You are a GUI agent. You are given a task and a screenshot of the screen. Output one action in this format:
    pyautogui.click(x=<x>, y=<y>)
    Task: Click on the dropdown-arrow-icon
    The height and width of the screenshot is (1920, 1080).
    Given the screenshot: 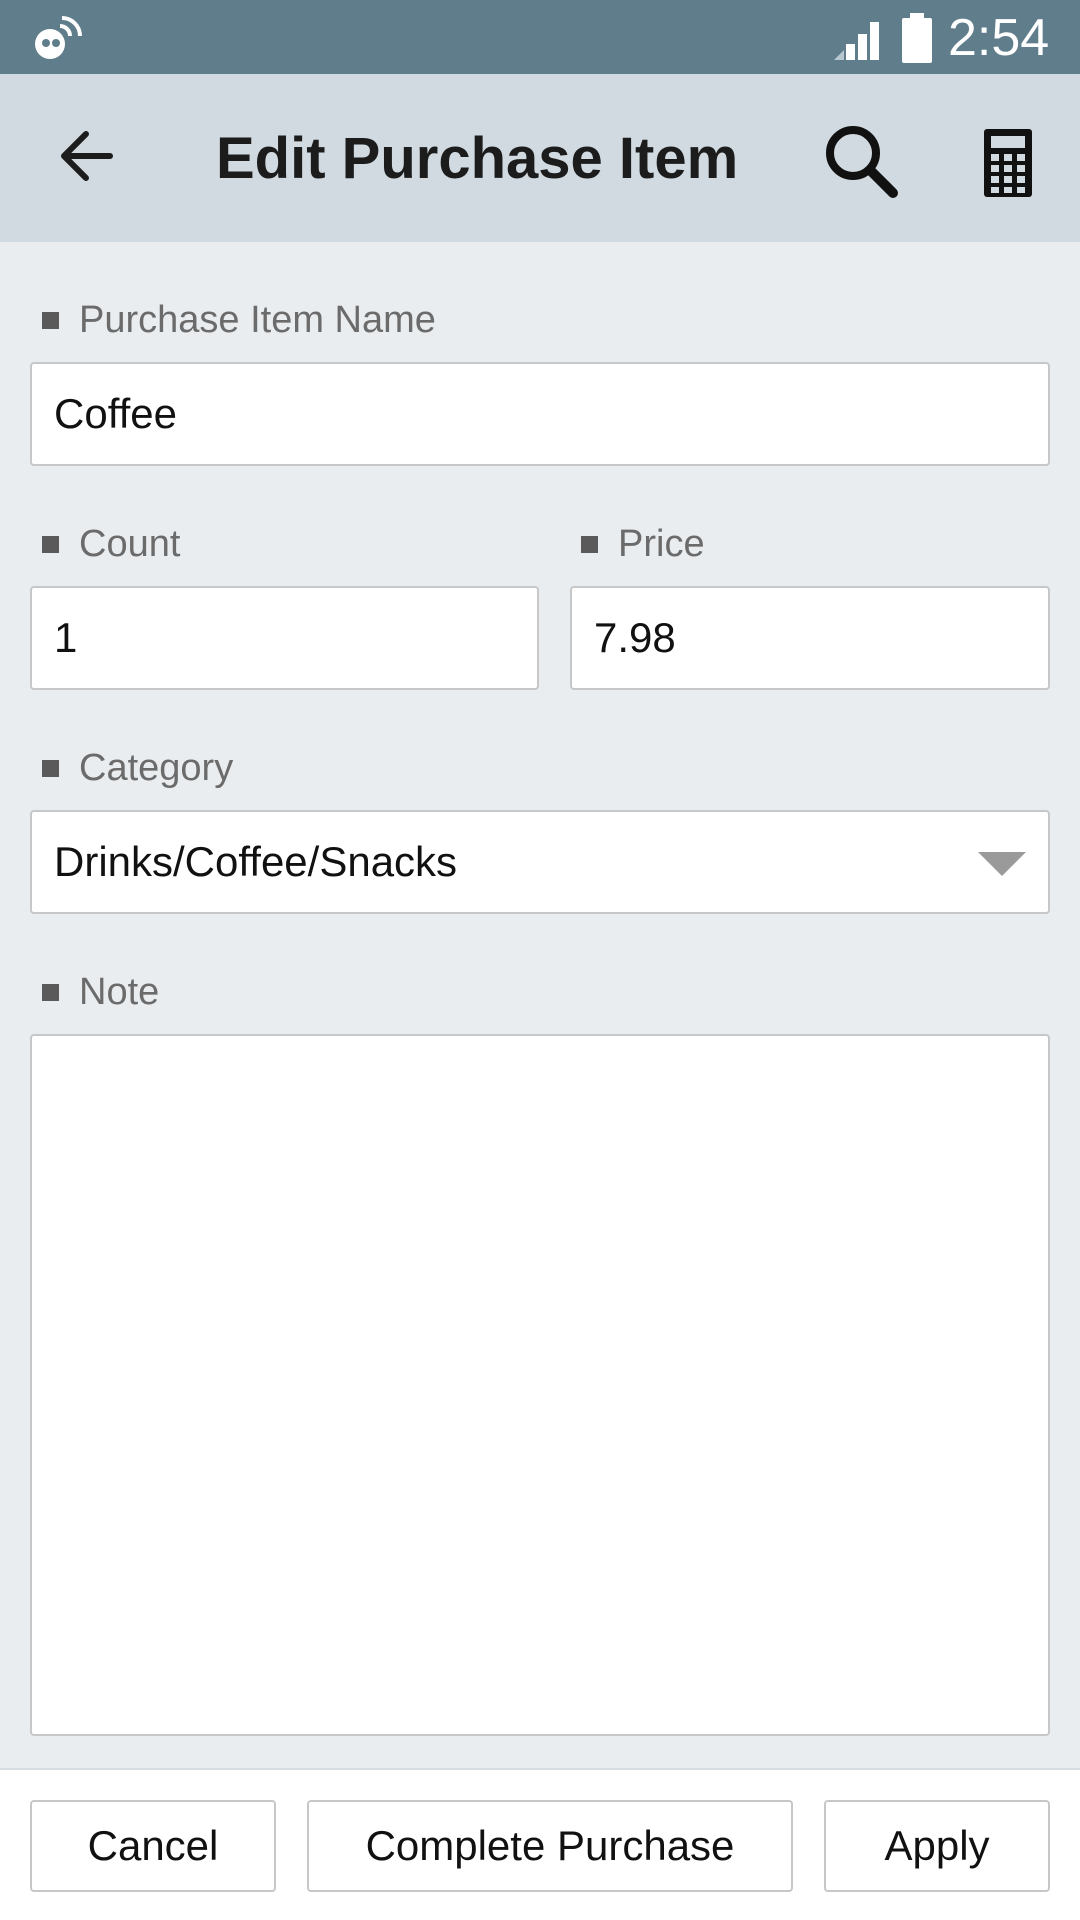 What is the action you would take?
    pyautogui.click(x=1002, y=864)
    